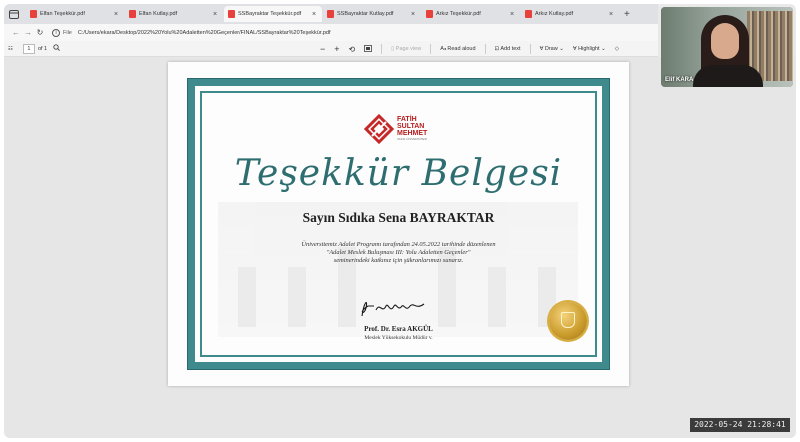  I want to click on participant-name: Elif KARA, so click(679, 80).